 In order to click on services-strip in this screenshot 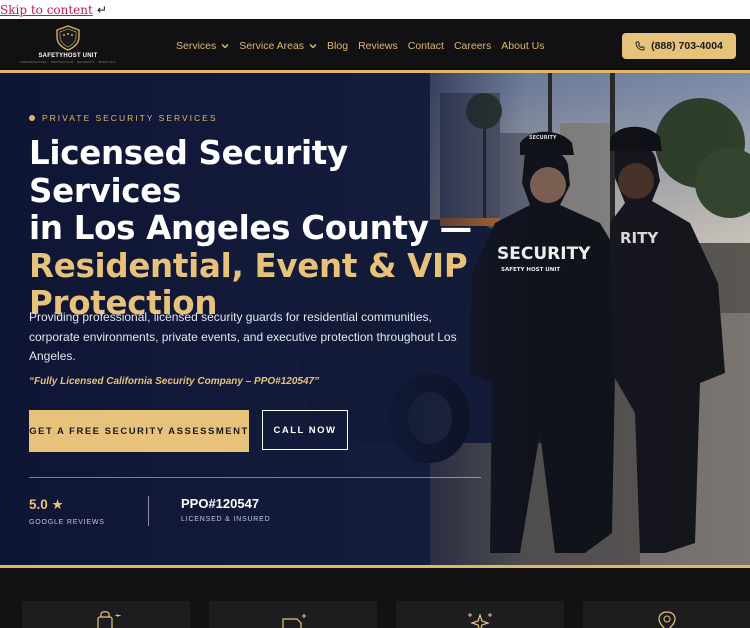, I will do `click(375, 598)`.